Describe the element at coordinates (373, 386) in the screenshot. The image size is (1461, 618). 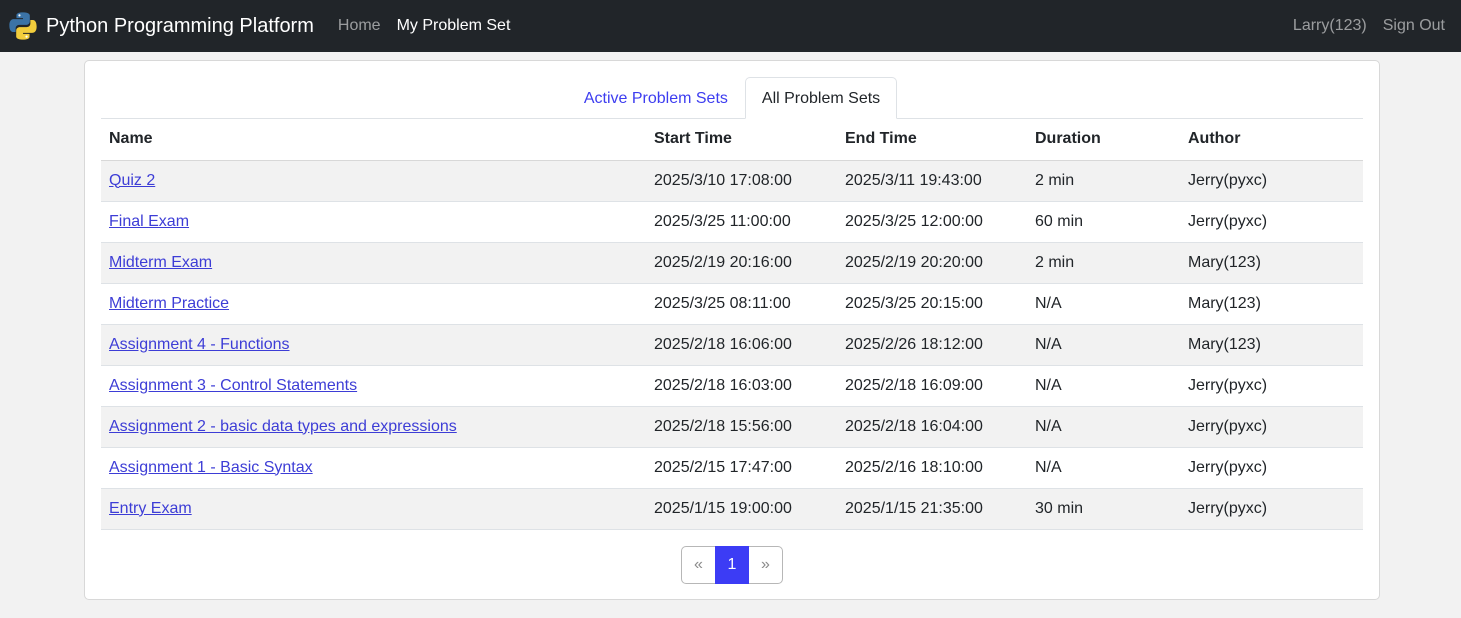
I see `cell-name: Assignment 3 - Control Statements` at that location.